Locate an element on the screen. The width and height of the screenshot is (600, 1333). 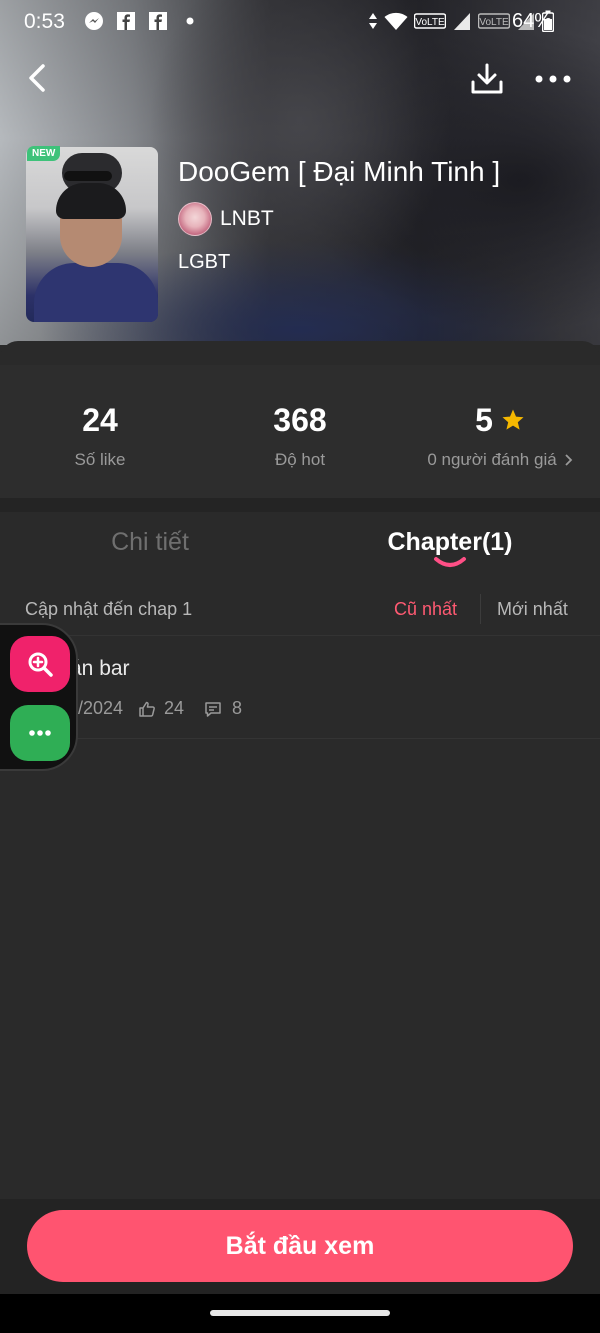
chapter-title: án bar is located at coordinates (100, 668).